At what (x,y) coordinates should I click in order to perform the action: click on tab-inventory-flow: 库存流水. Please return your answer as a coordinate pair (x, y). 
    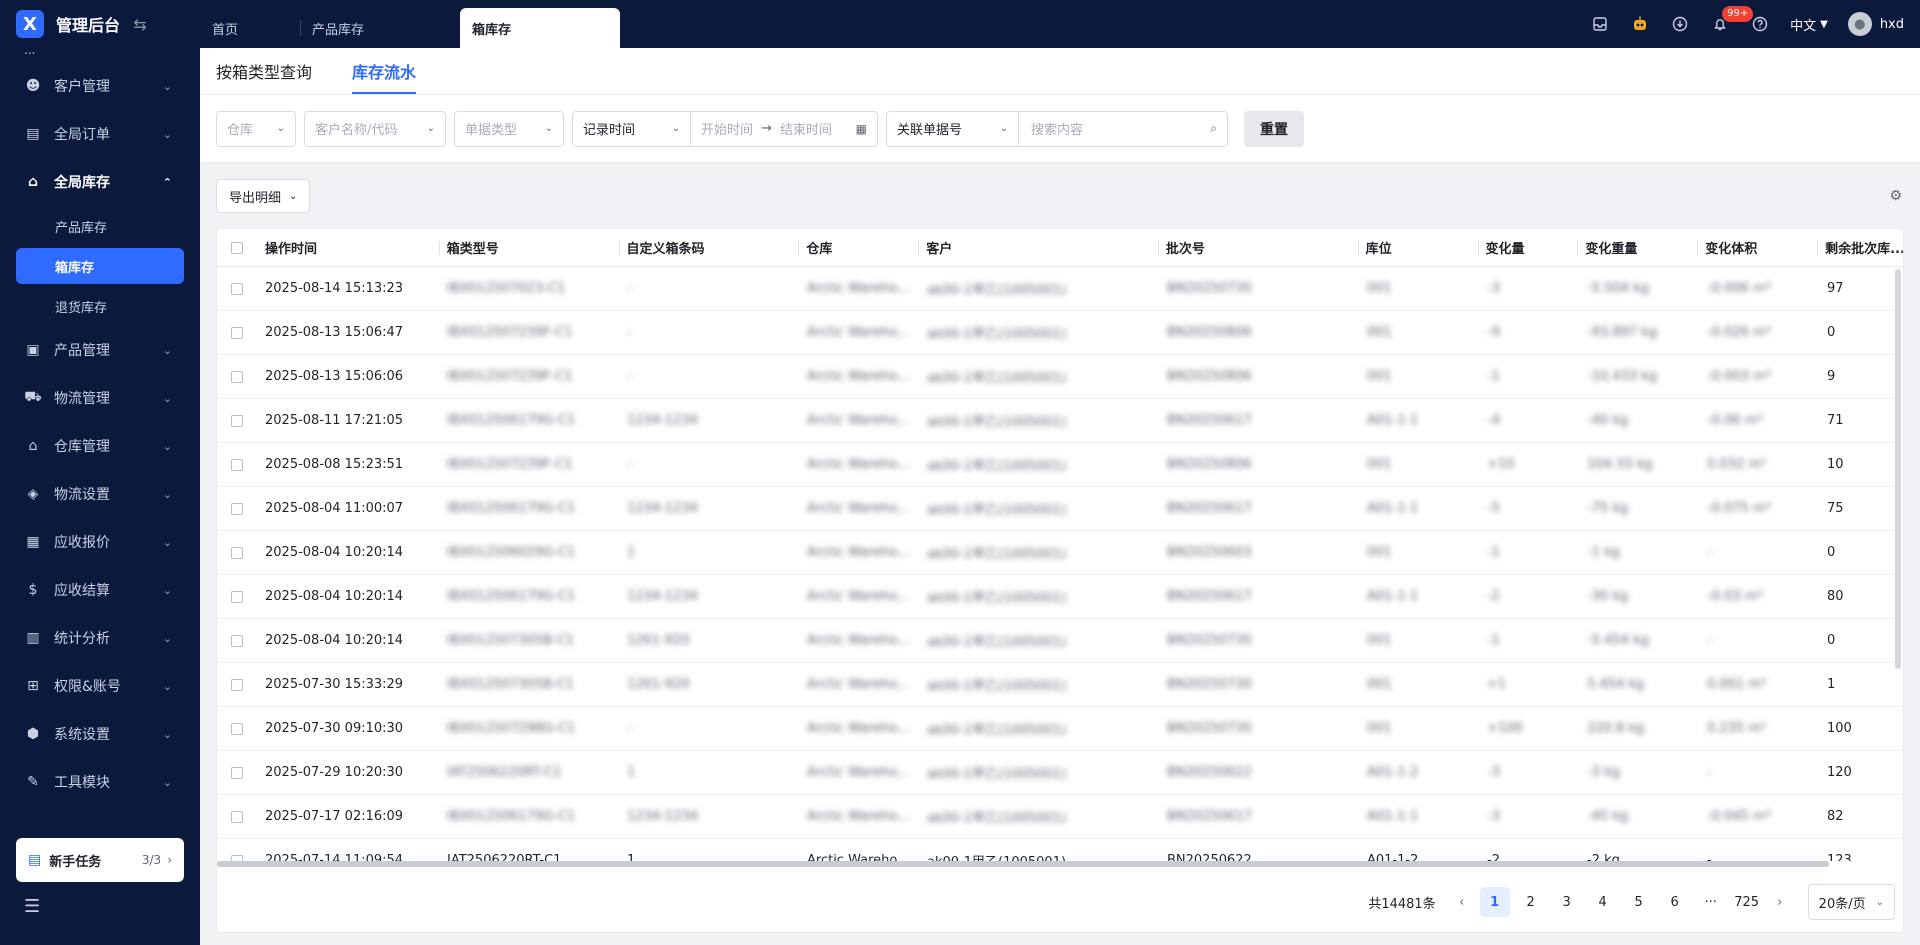
    Looking at the image, I should click on (384, 70).